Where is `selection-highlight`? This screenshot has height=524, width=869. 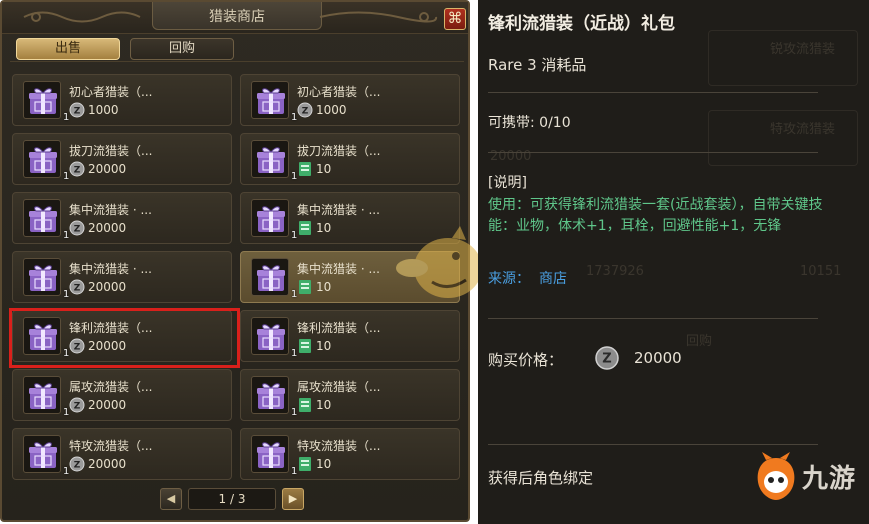
selection-highlight is located at coordinates (124, 338).